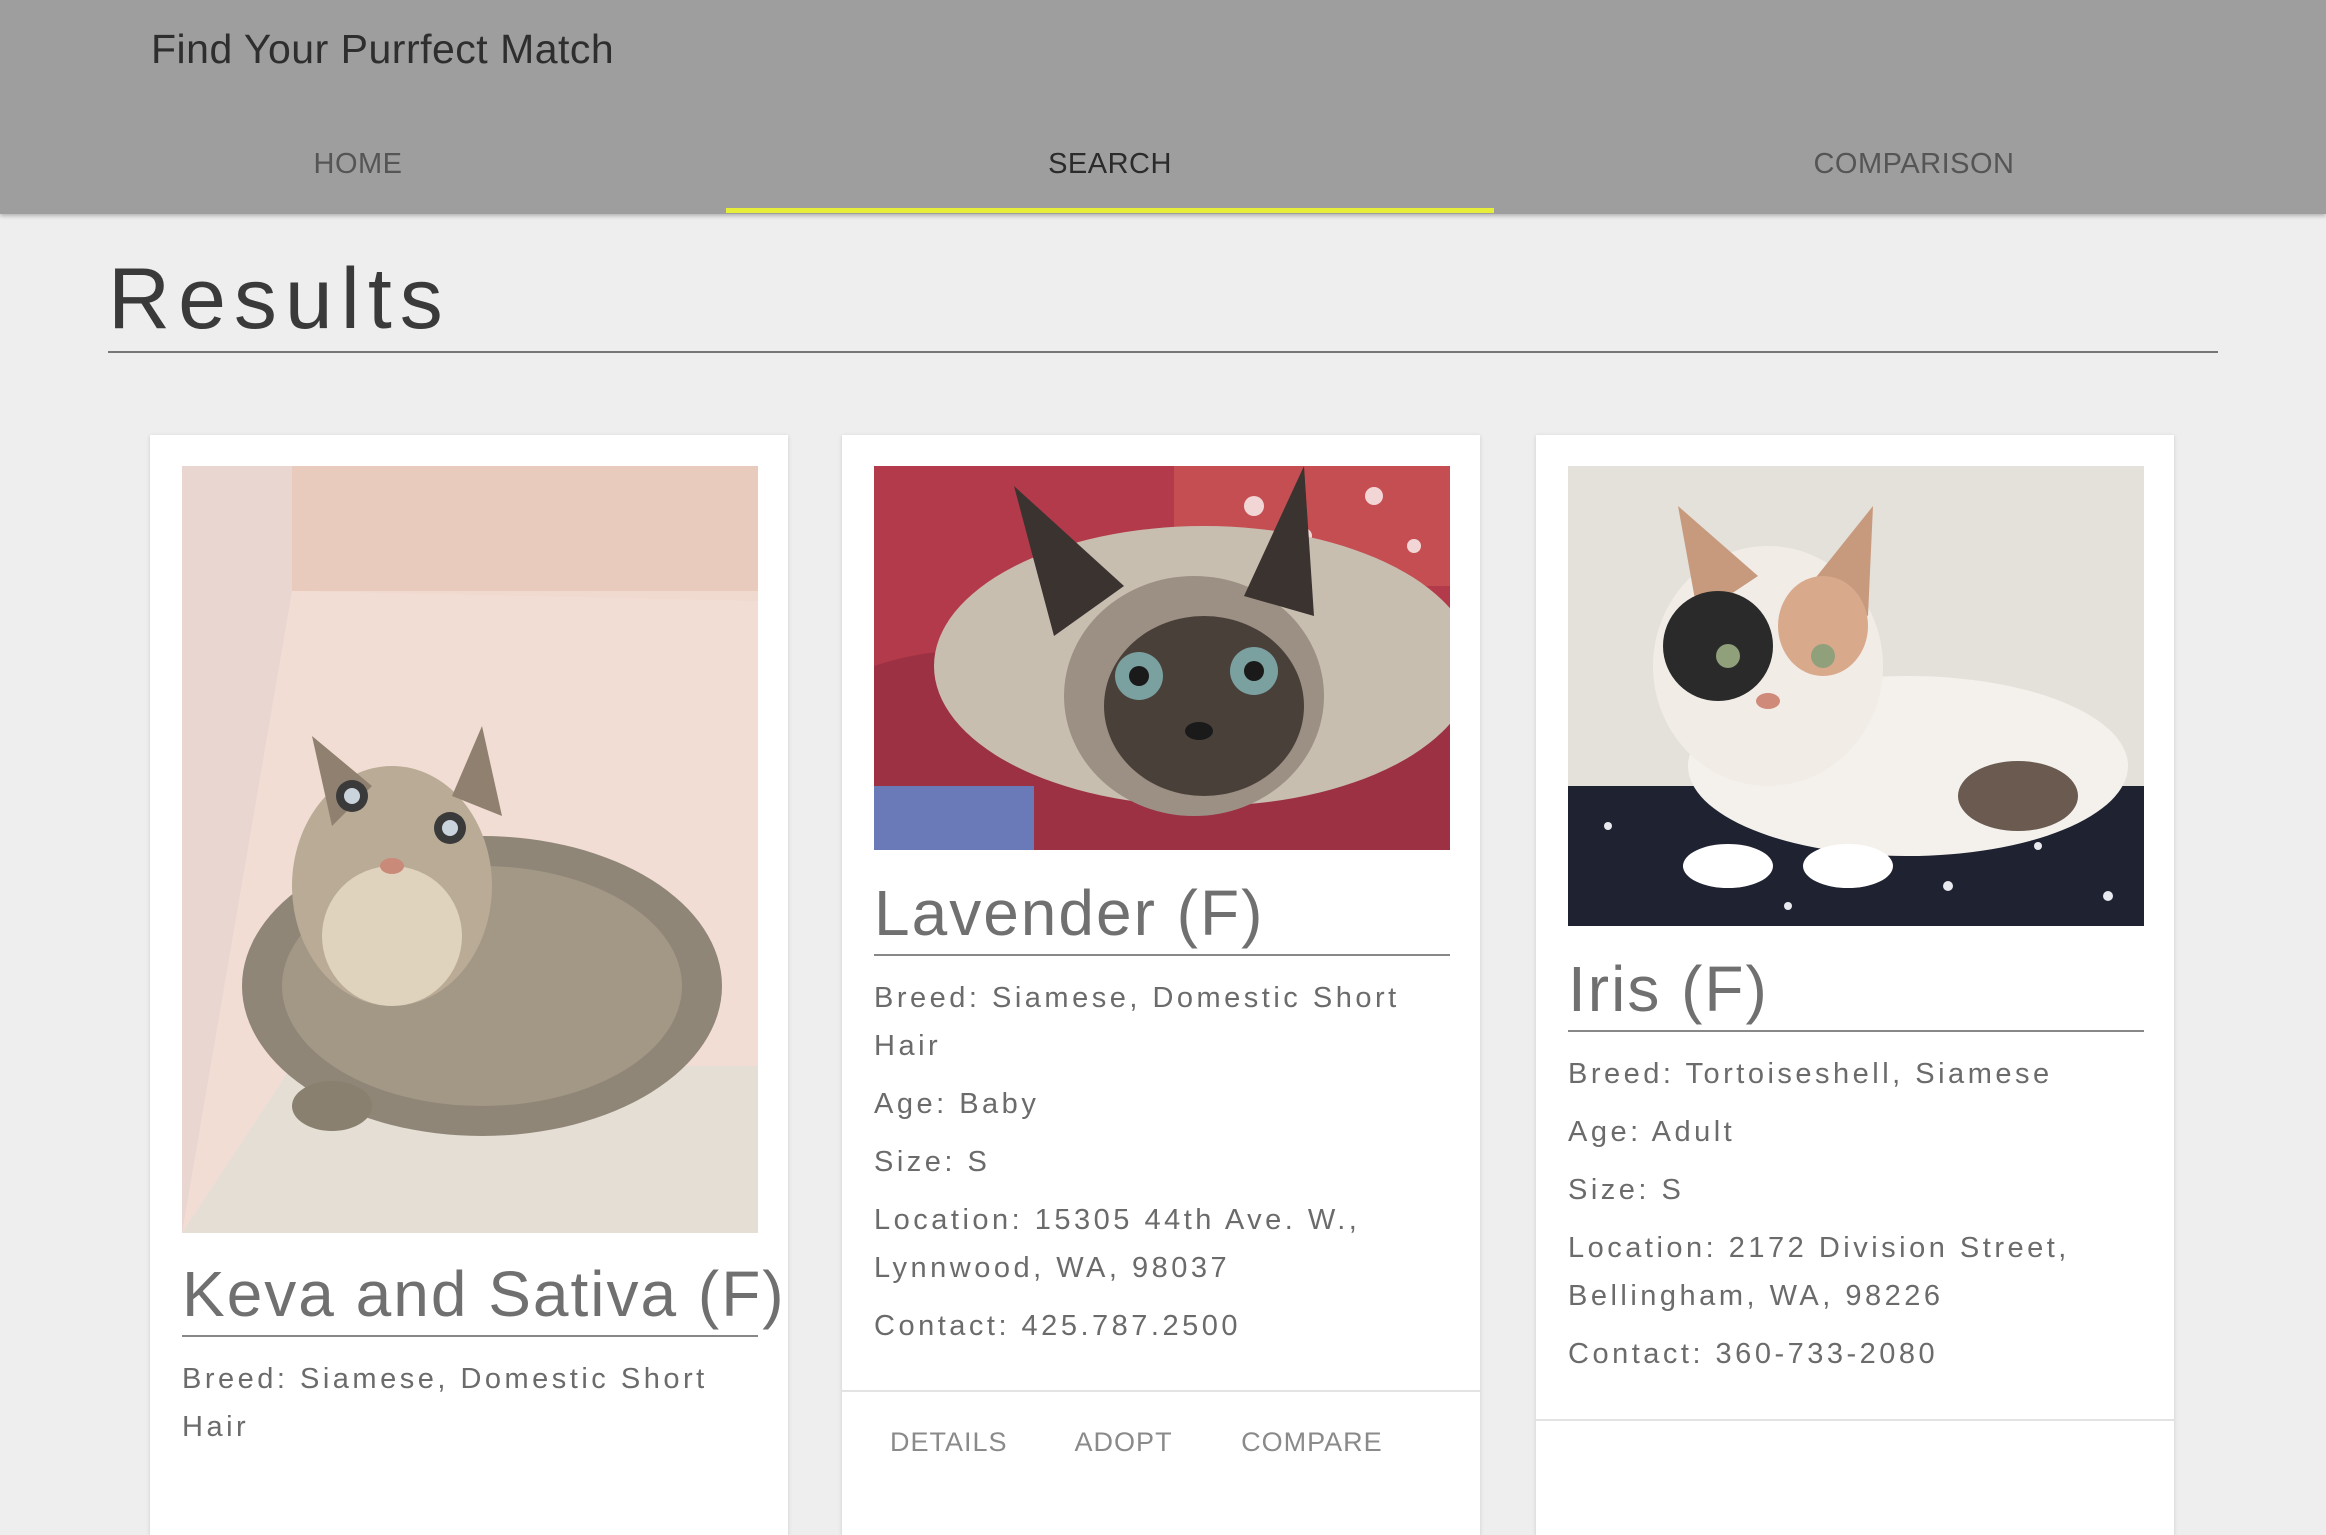  What do you see at coordinates (949, 1442) in the screenshot?
I see `details-button: DETAILS` at bounding box center [949, 1442].